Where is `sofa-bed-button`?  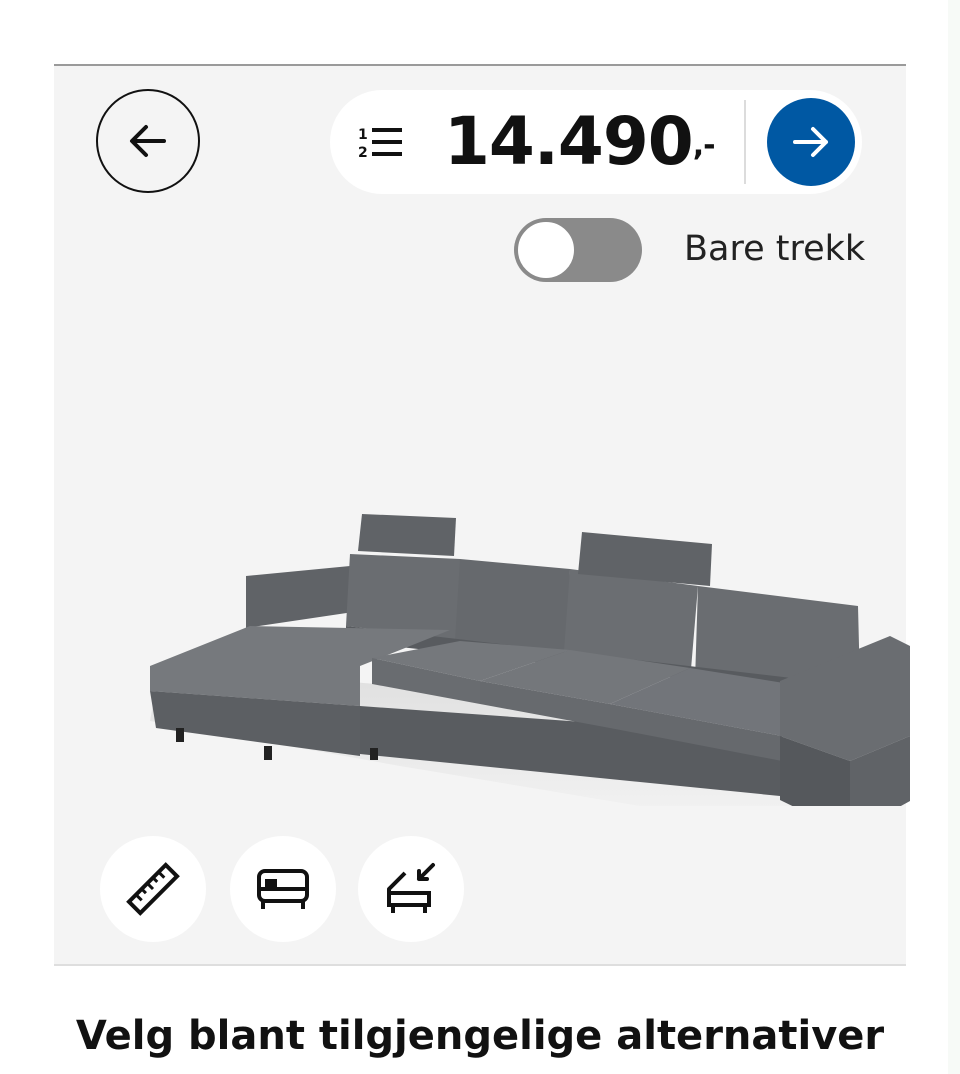
sofa-bed-button is located at coordinates (283, 889).